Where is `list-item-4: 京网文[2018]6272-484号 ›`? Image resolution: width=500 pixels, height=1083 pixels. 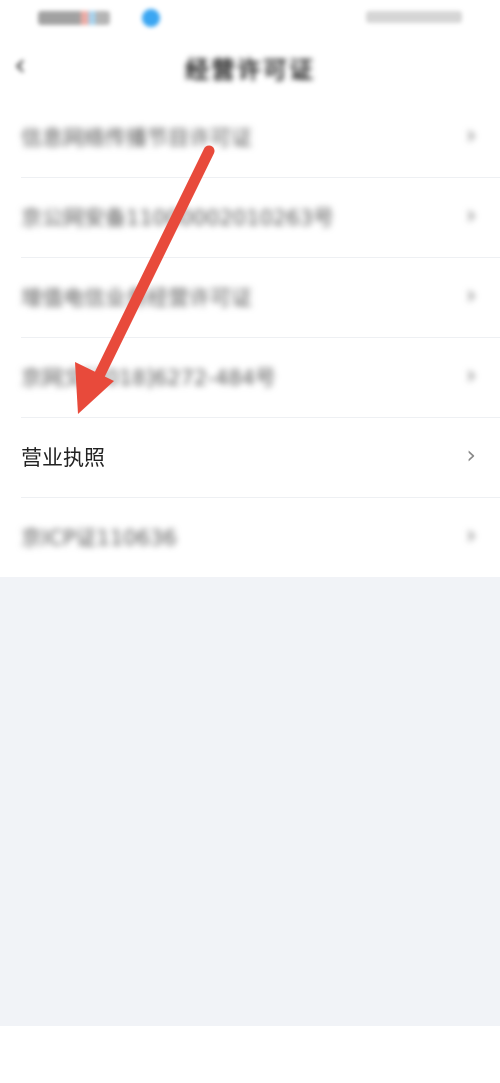
list-item-4: 京网文[2018]6272-484号 › is located at coordinates (260, 378).